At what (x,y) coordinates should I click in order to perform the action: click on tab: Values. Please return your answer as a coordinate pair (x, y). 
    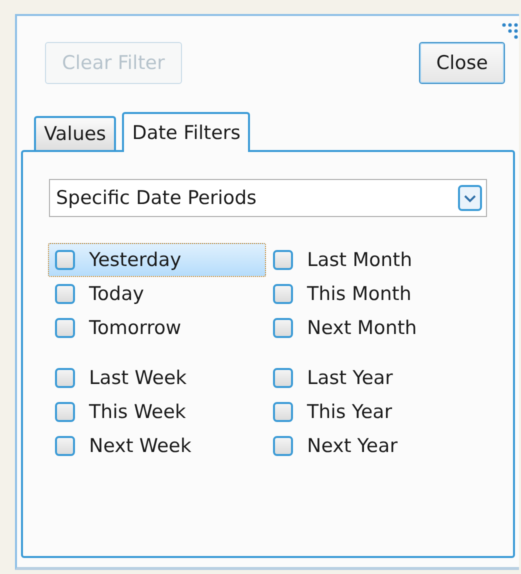
    Looking at the image, I should click on (75, 133).